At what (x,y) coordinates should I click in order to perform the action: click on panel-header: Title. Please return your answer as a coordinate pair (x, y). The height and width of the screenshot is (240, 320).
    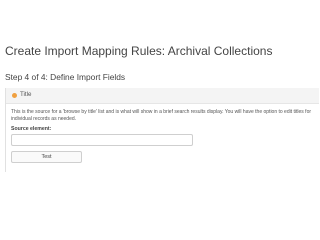
    Looking at the image, I should click on (162, 96).